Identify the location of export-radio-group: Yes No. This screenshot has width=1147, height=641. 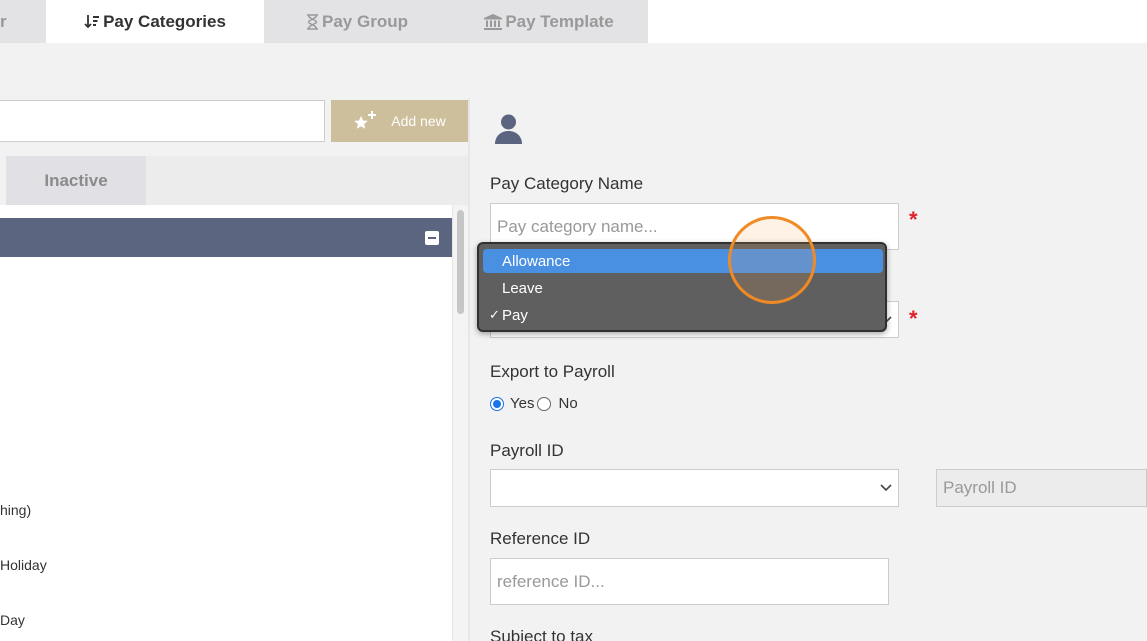
(534, 403).